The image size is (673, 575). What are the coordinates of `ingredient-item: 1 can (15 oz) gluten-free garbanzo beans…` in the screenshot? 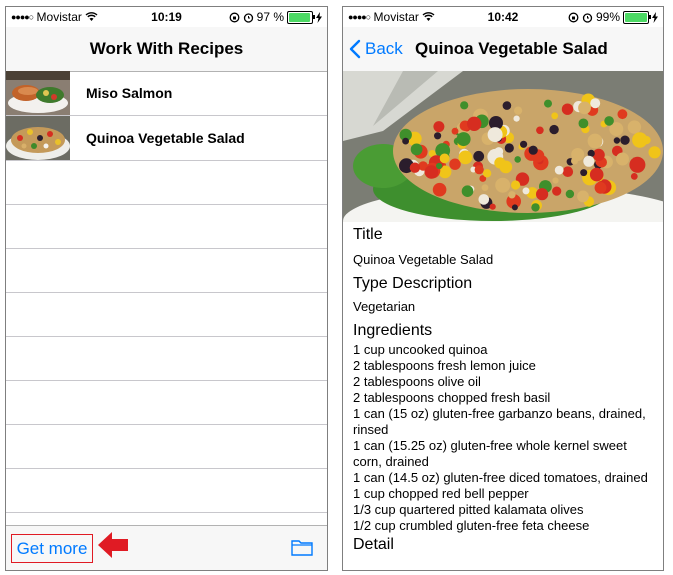 It's located at (499, 421).